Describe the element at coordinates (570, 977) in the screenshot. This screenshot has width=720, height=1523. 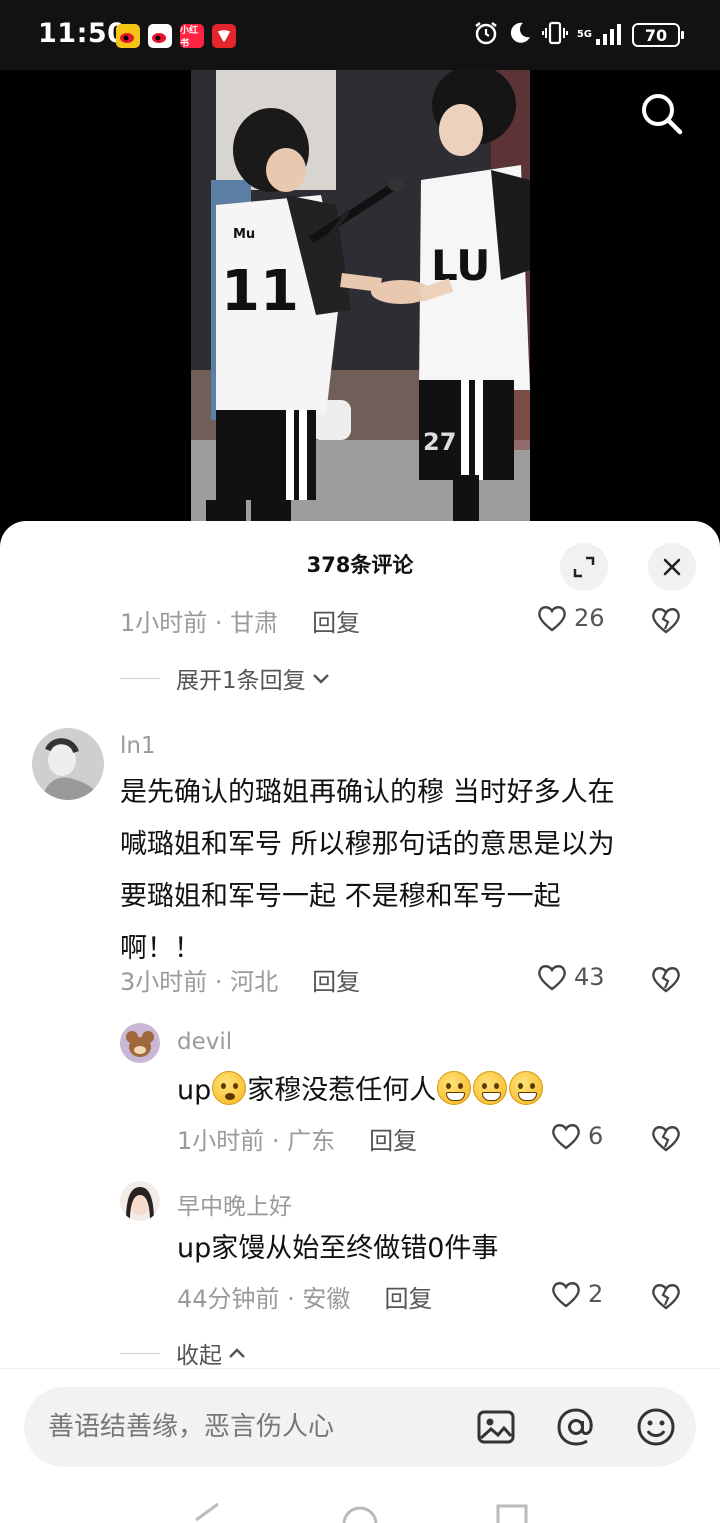
I see `like-button: 43` at that location.